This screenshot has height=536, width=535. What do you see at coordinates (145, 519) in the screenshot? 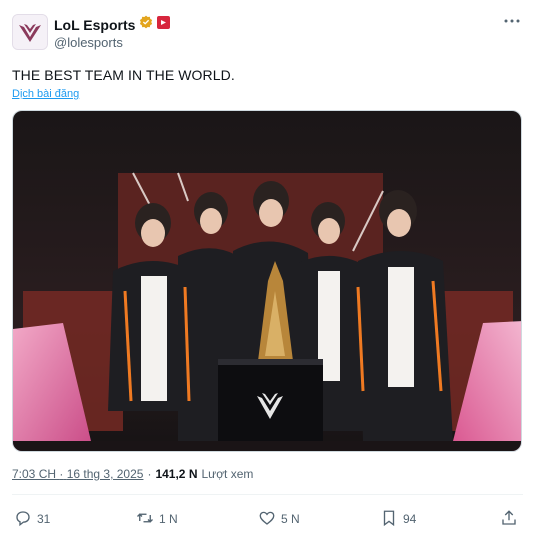
I see `retweet-icon` at bounding box center [145, 519].